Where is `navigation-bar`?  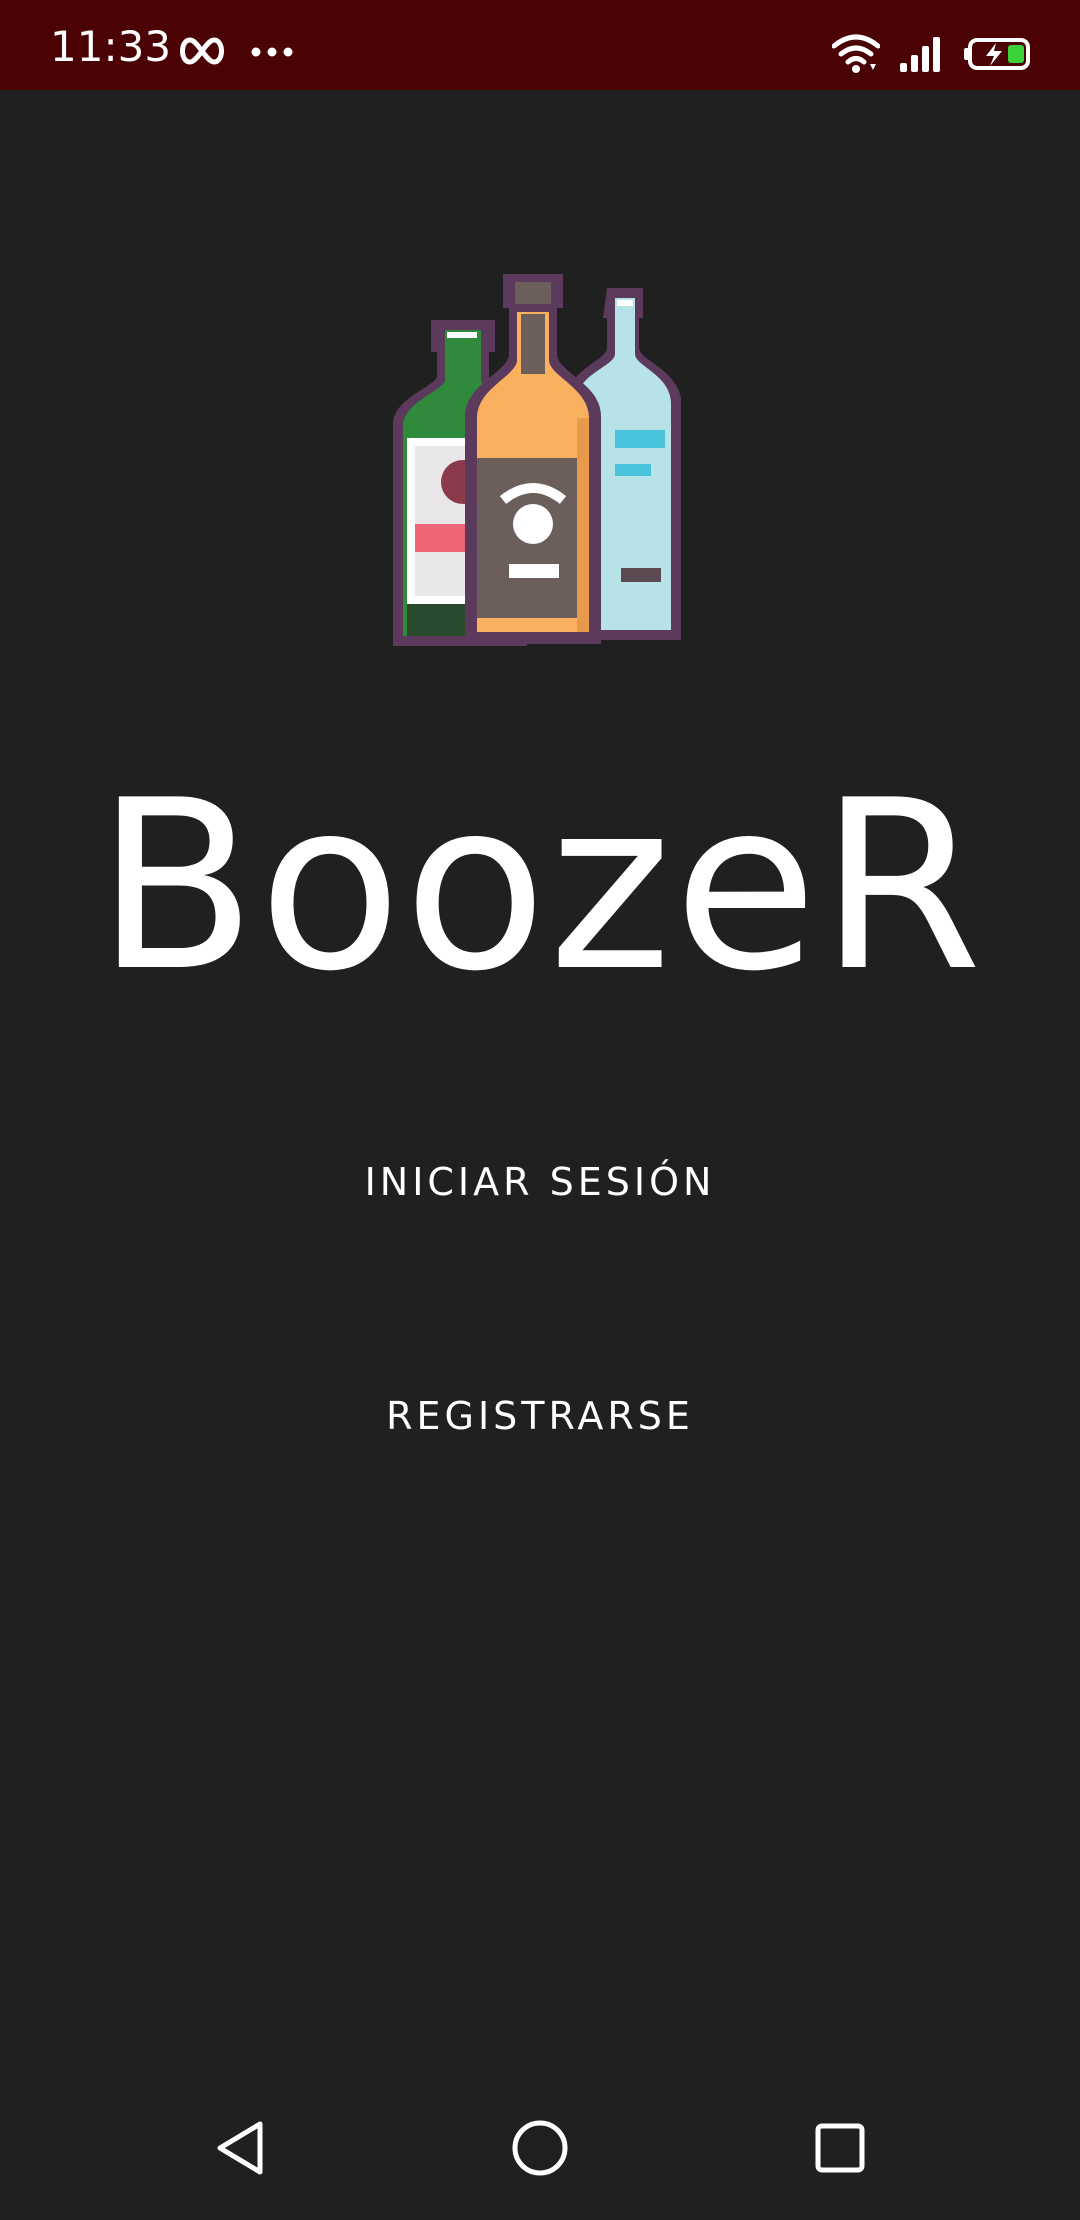
navigation-bar is located at coordinates (540, 2150).